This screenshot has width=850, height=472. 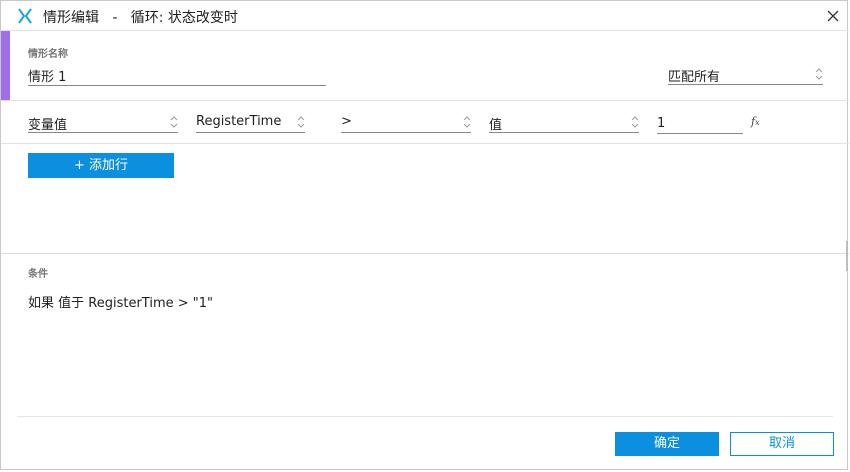 What do you see at coordinates (847, 256) in the screenshot?
I see `resize-handle` at bounding box center [847, 256].